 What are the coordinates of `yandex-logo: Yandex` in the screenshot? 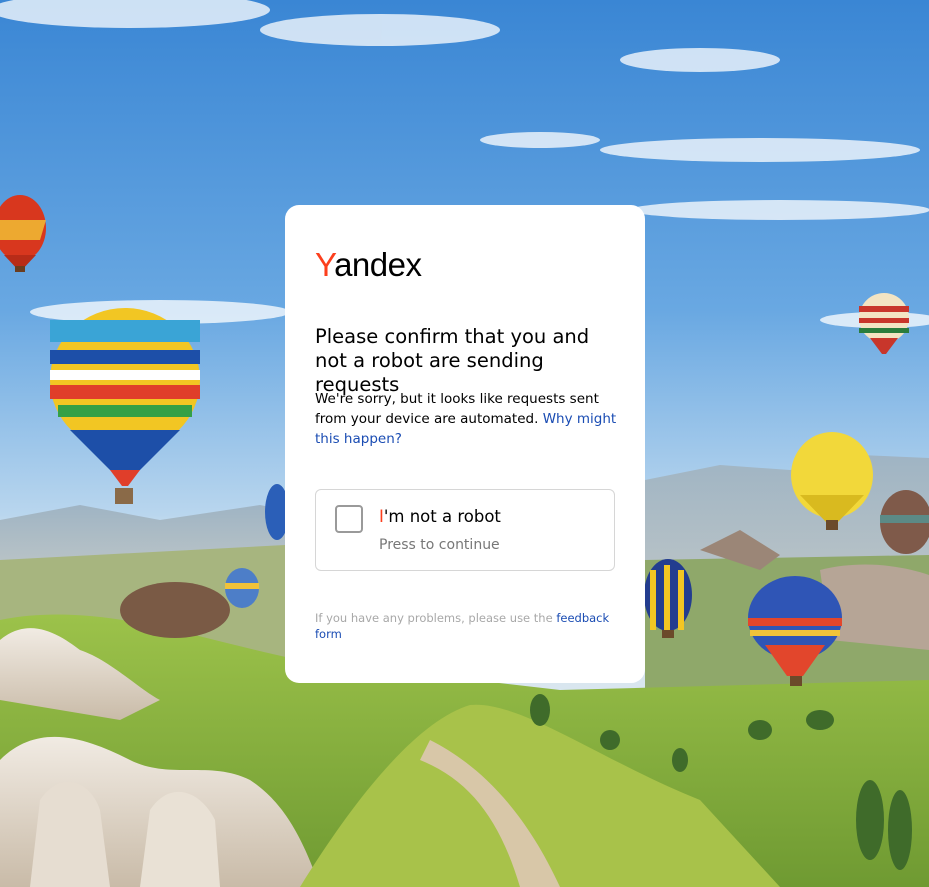 It's located at (368, 265).